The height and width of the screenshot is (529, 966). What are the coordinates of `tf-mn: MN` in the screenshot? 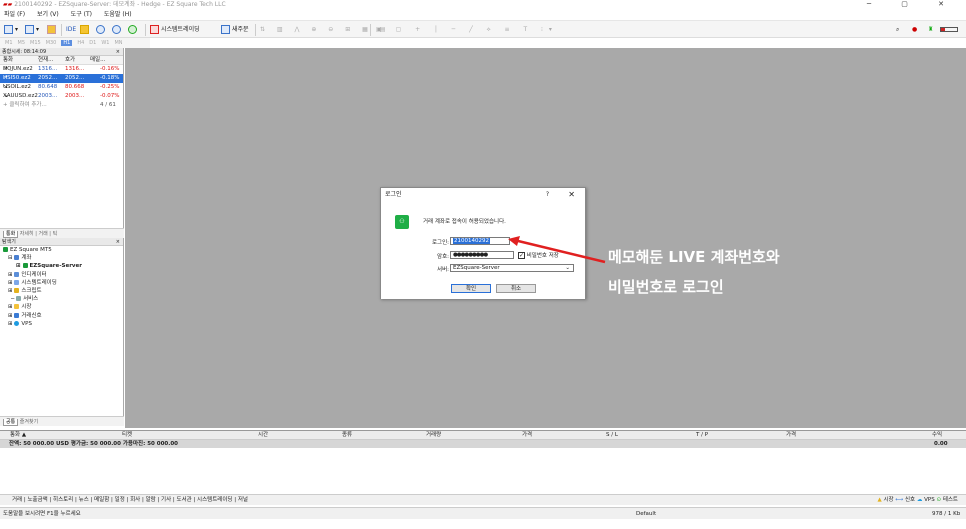 It's located at (118, 43).